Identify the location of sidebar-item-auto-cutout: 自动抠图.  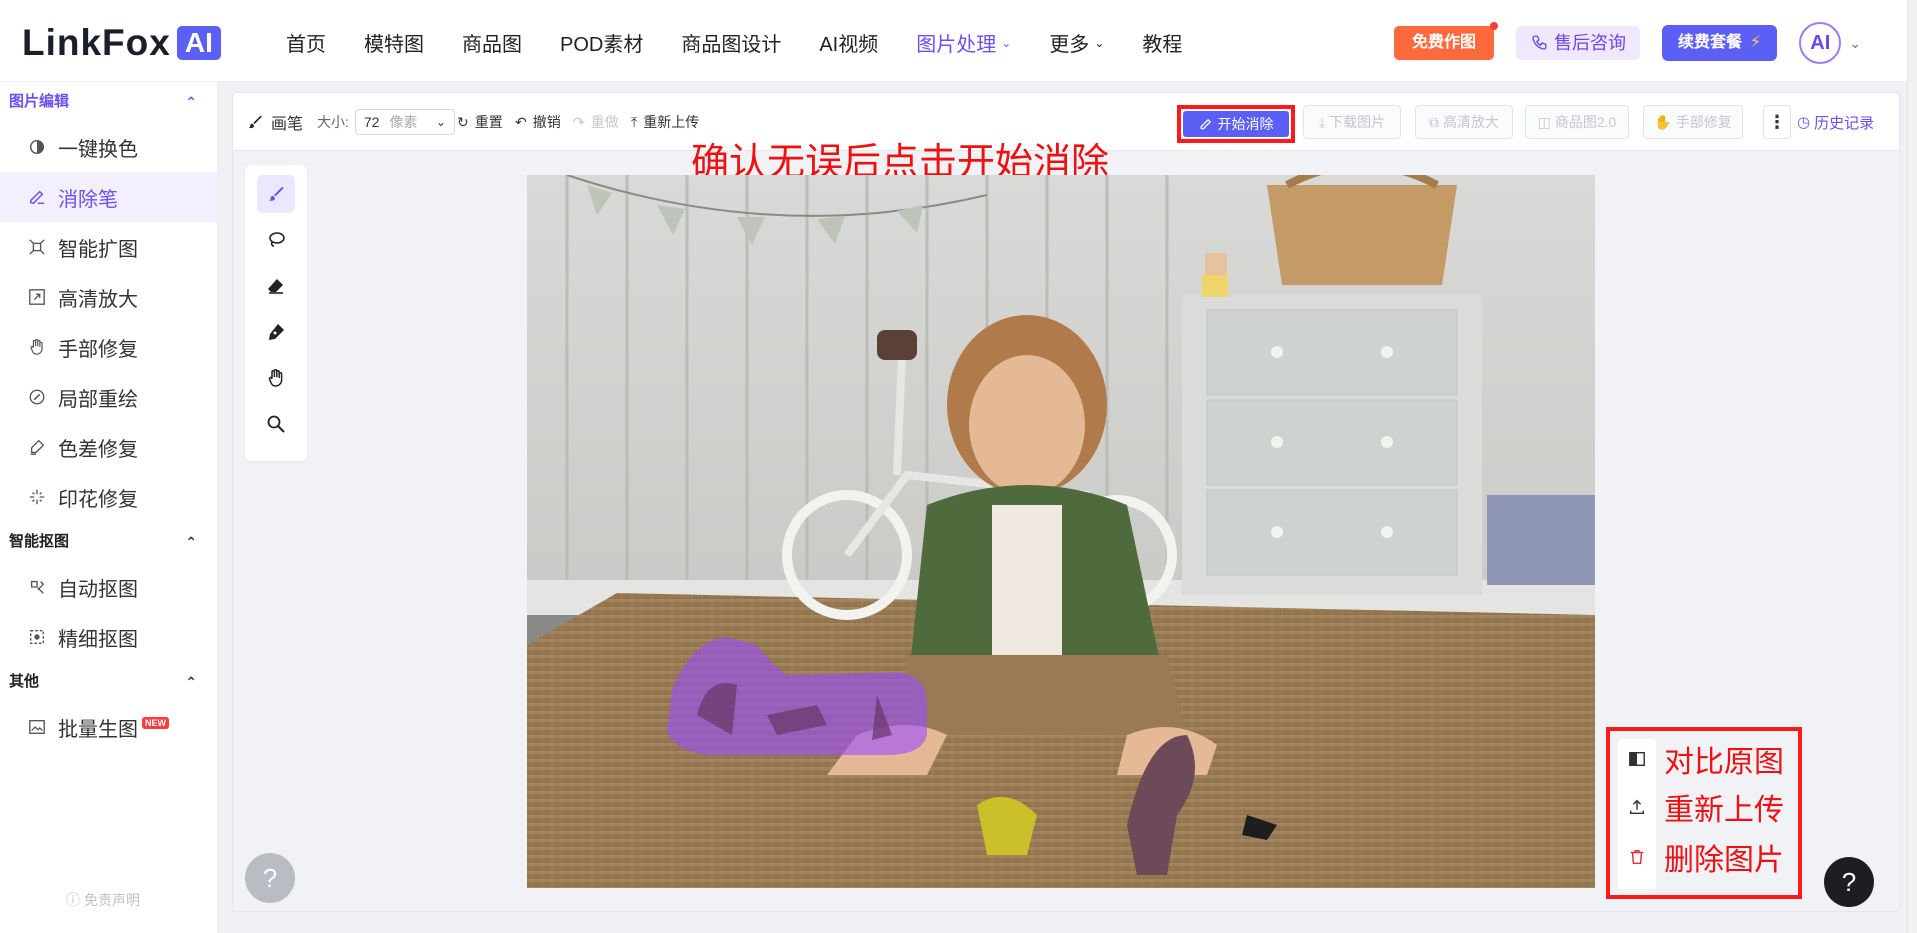
(108, 587).